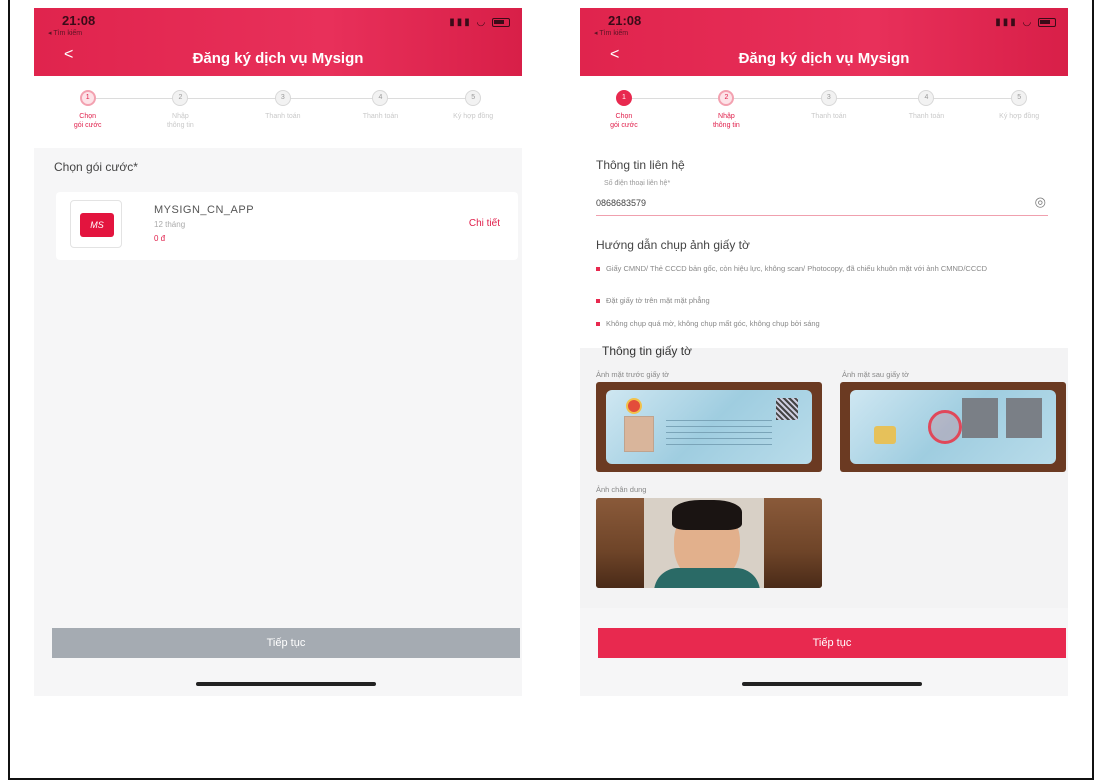 The image size is (1096, 782). I want to click on id-card-front, so click(709, 427).